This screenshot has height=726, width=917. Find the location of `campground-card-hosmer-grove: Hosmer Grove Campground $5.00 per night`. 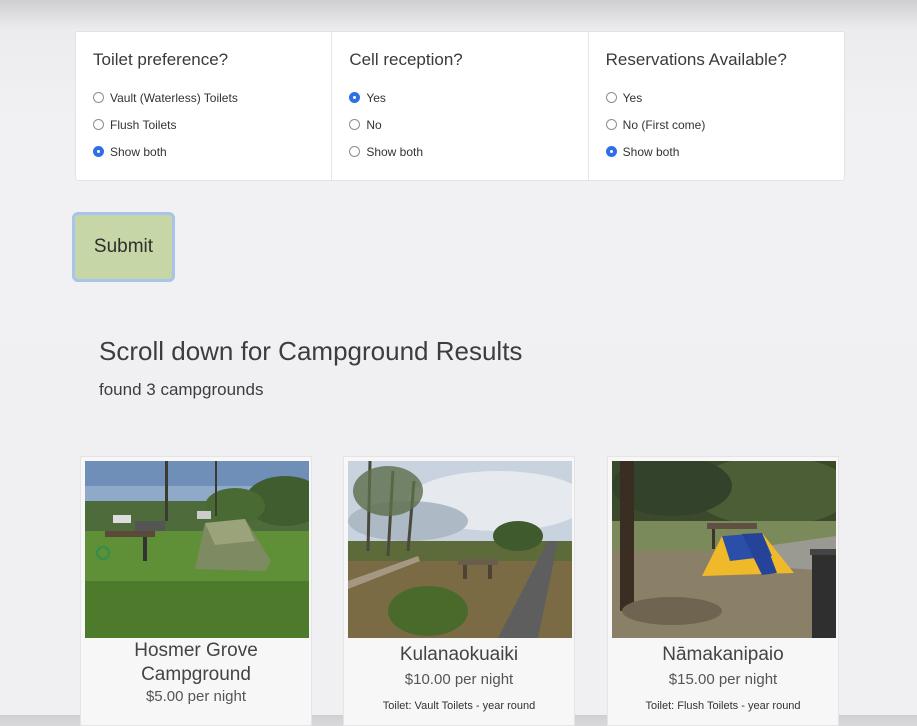

campground-card-hosmer-grove: Hosmer Grove Campground $5.00 per night is located at coordinates (196, 591).